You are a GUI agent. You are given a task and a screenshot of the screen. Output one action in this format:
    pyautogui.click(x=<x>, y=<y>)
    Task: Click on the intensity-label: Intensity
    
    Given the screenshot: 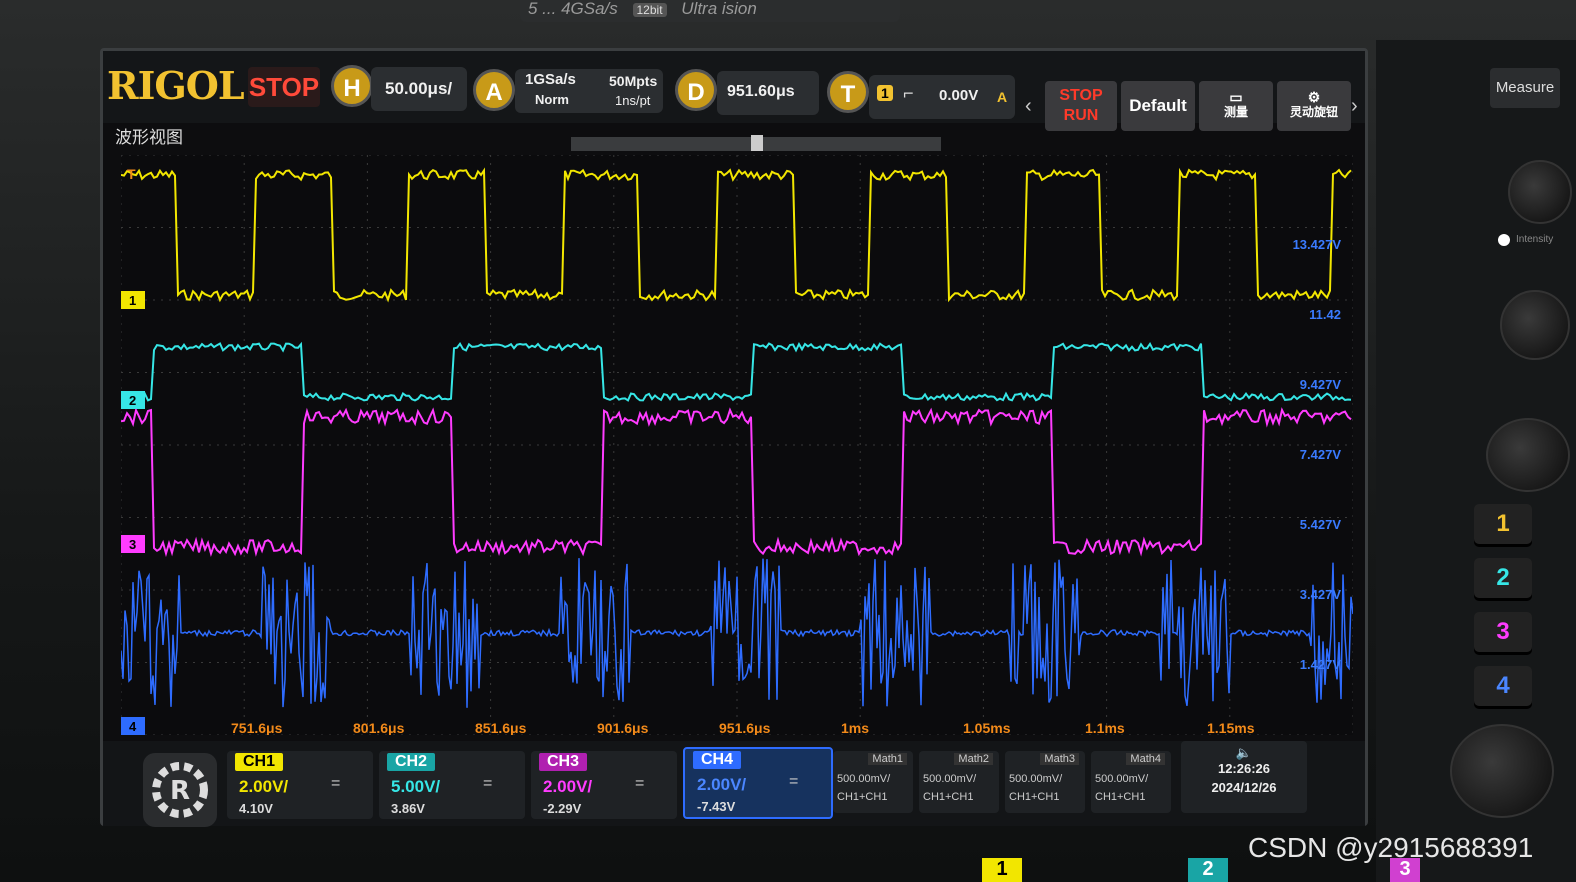 What is the action you would take?
    pyautogui.click(x=1535, y=239)
    